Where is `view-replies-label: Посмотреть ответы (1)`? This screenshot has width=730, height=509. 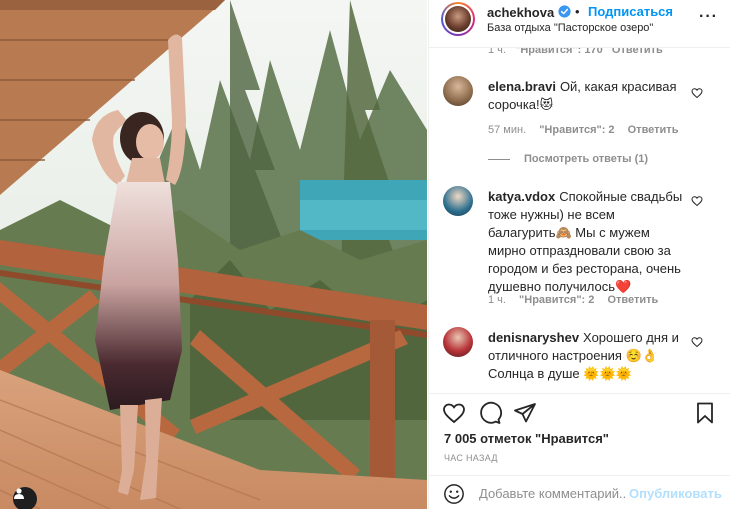
view-replies-label: Посмотреть ответы (1) is located at coordinates (586, 159).